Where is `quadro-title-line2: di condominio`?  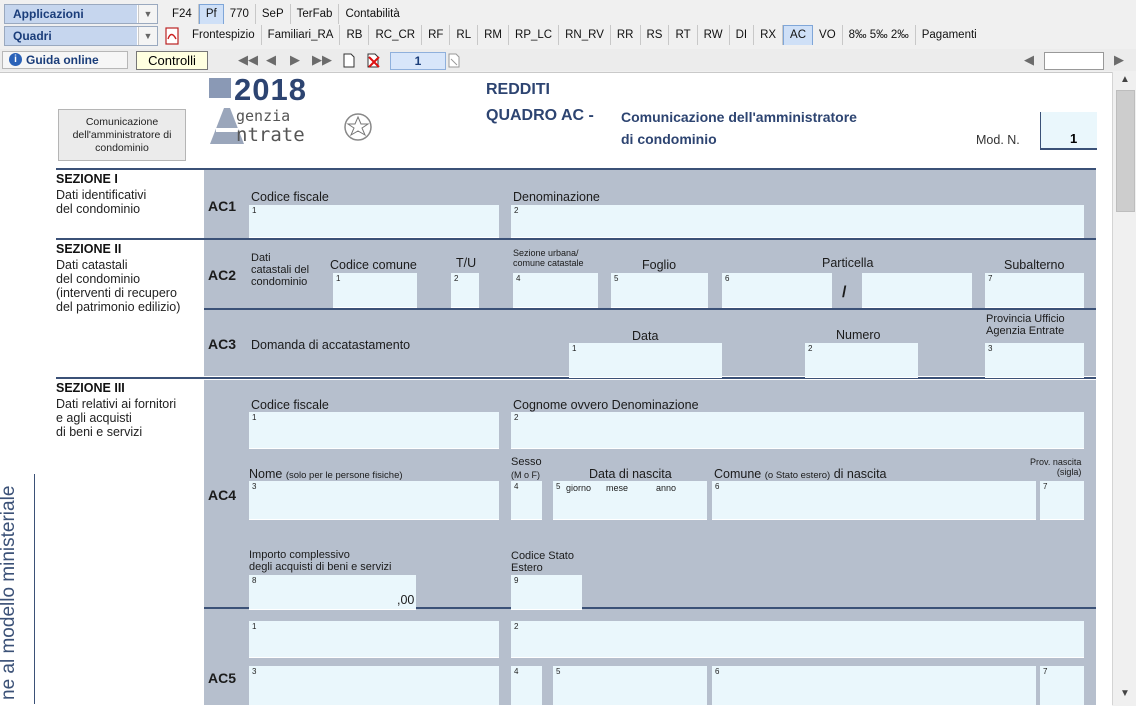
quadro-title-line2: di condominio is located at coordinates (669, 139).